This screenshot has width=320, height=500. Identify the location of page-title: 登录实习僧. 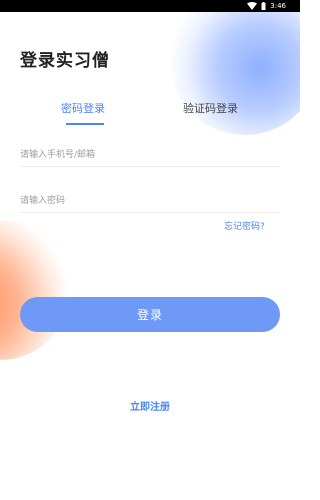
(65, 61).